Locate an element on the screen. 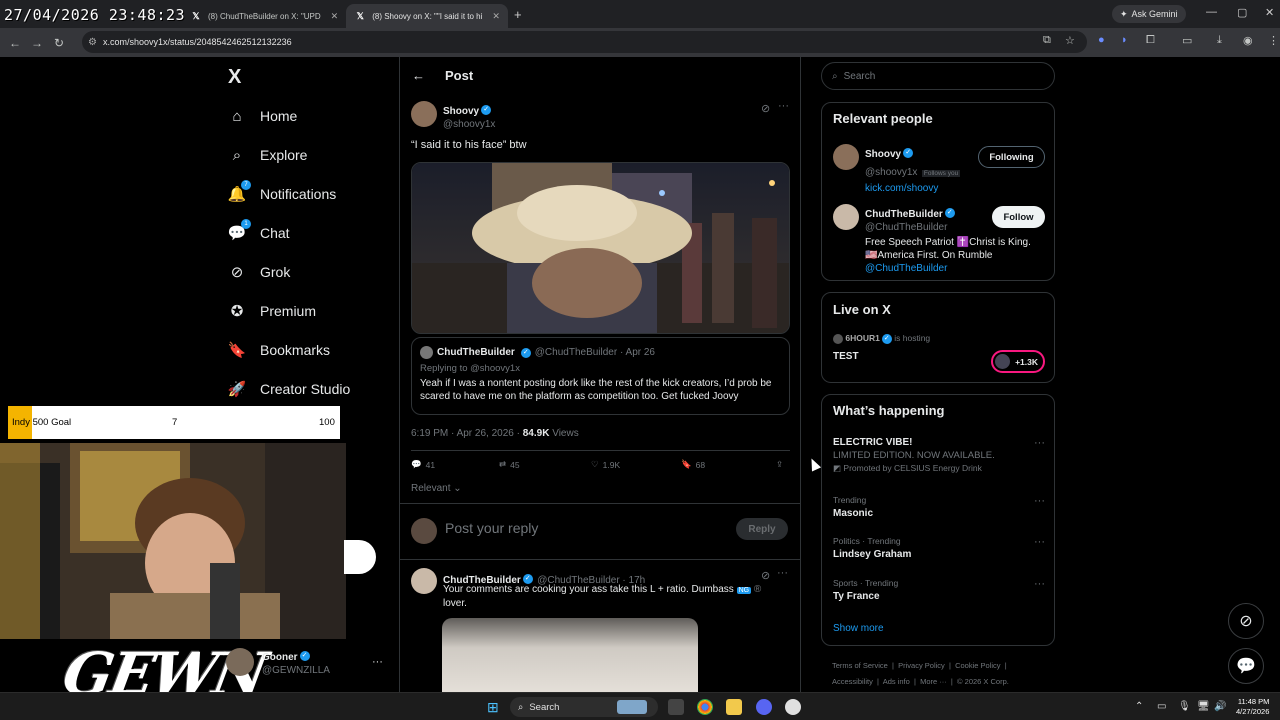 The width and height of the screenshot is (1280, 720). microphone-icon: 🎙 is located at coordinates (1184, 706).